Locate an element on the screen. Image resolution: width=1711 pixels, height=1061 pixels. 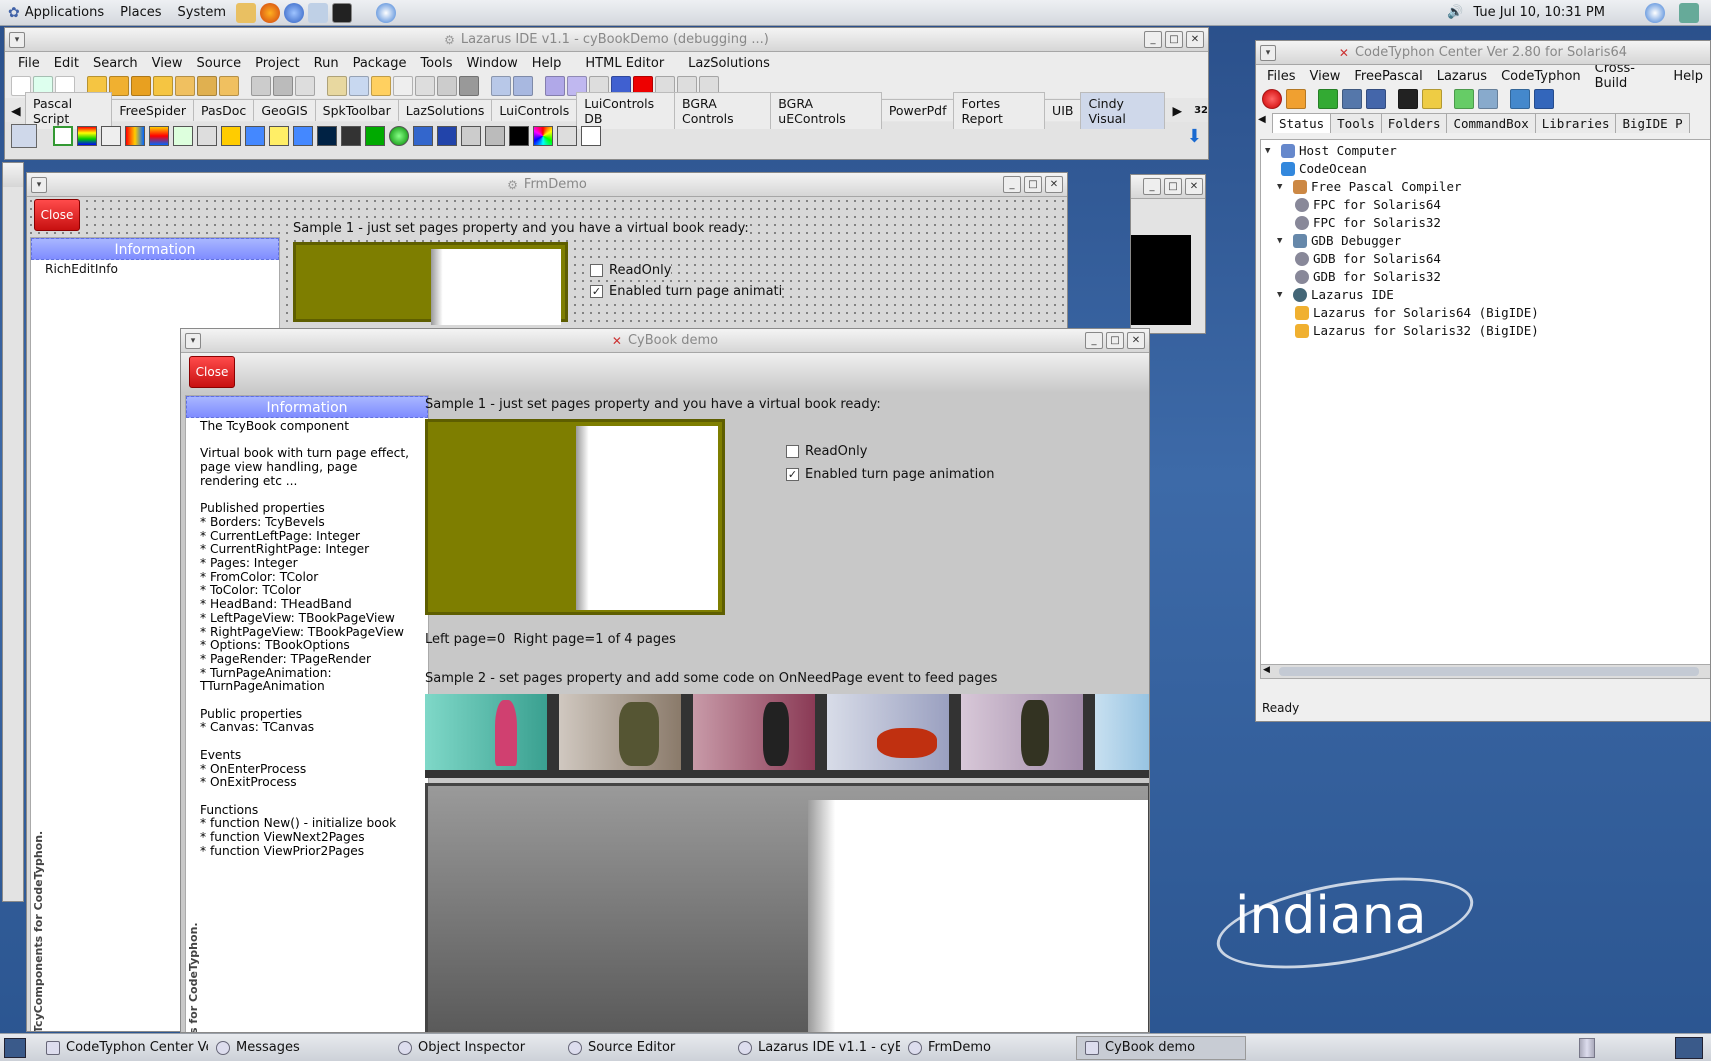
checkbox-box is located at coordinates (792, 451).